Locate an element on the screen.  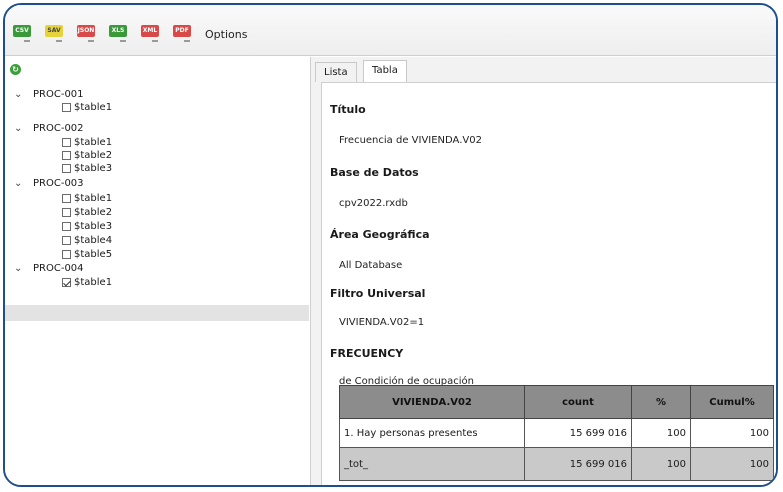
csv-export-icon: CSV is located at coordinates (22, 31).